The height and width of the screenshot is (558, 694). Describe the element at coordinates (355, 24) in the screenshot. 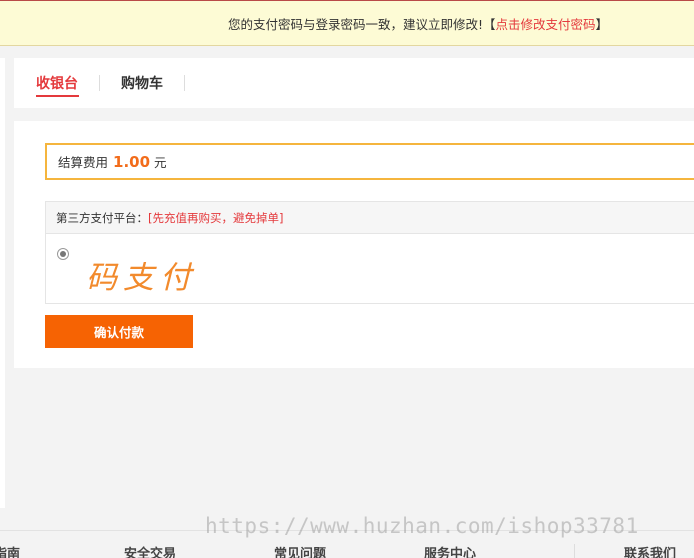

I see `notice-text: 您的支付密码与登录密码一致，建议立即修改!` at that location.